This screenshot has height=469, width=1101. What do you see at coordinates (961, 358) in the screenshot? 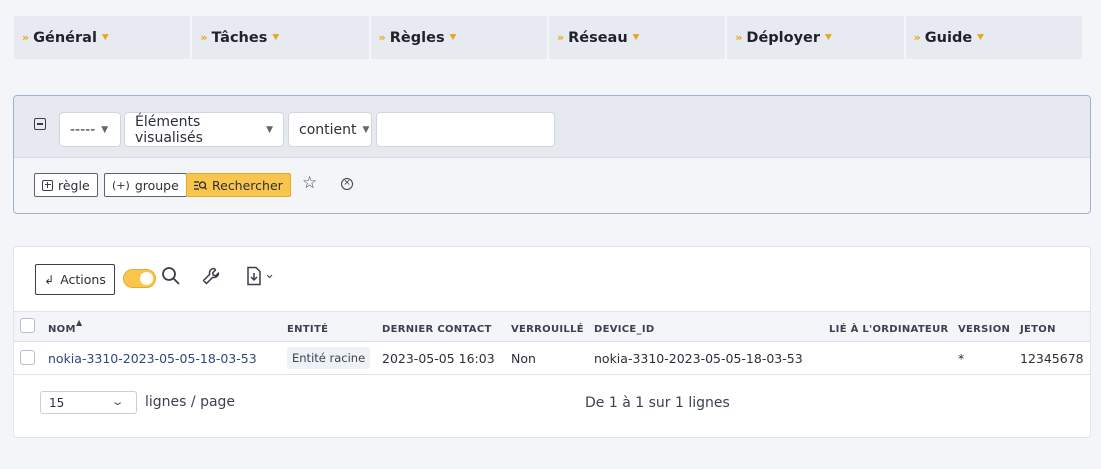
I see `row-version: *` at bounding box center [961, 358].